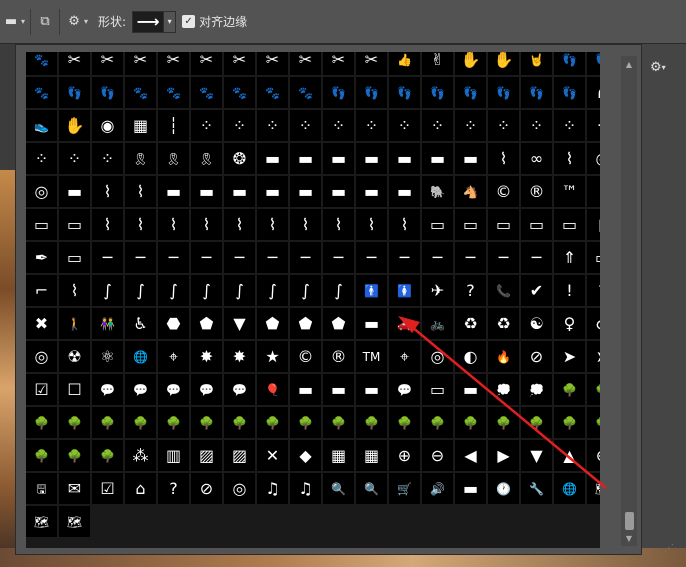 This screenshot has height=567, width=686. Describe the element at coordinates (629, 64) in the screenshot. I see `scroll-up-icon: ▲` at that location.